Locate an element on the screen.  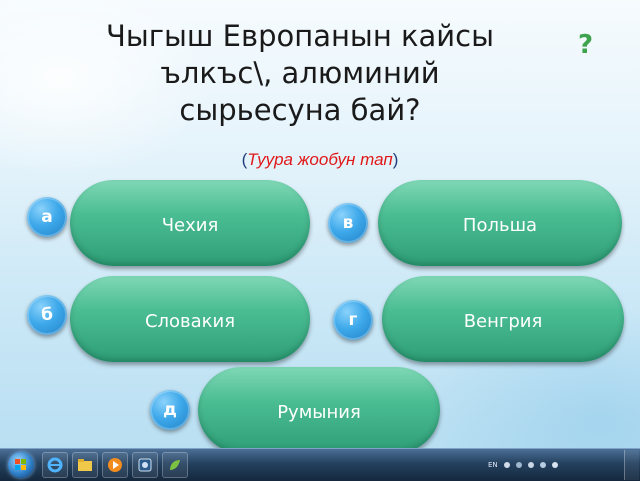
answer-label-d: Румыния is located at coordinates (319, 412).